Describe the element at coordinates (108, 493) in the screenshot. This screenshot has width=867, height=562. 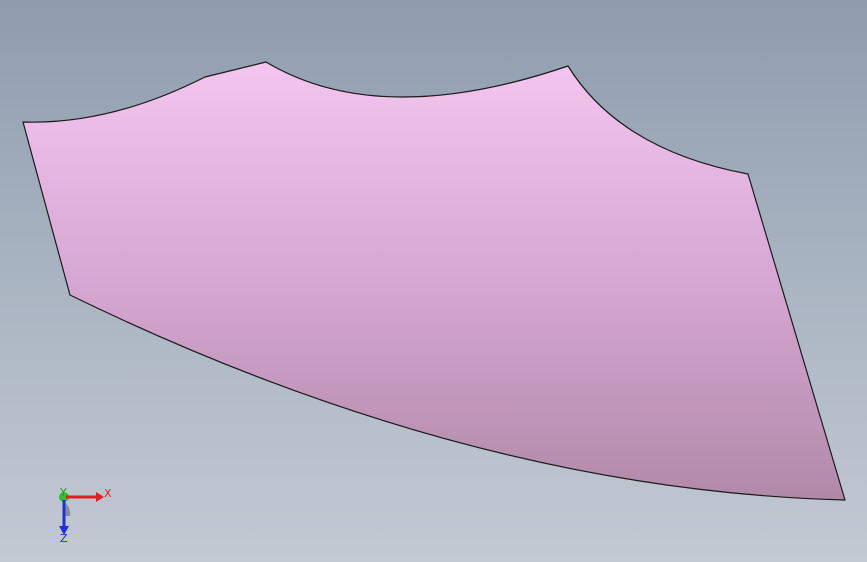
I see `x-axis-label: X` at that location.